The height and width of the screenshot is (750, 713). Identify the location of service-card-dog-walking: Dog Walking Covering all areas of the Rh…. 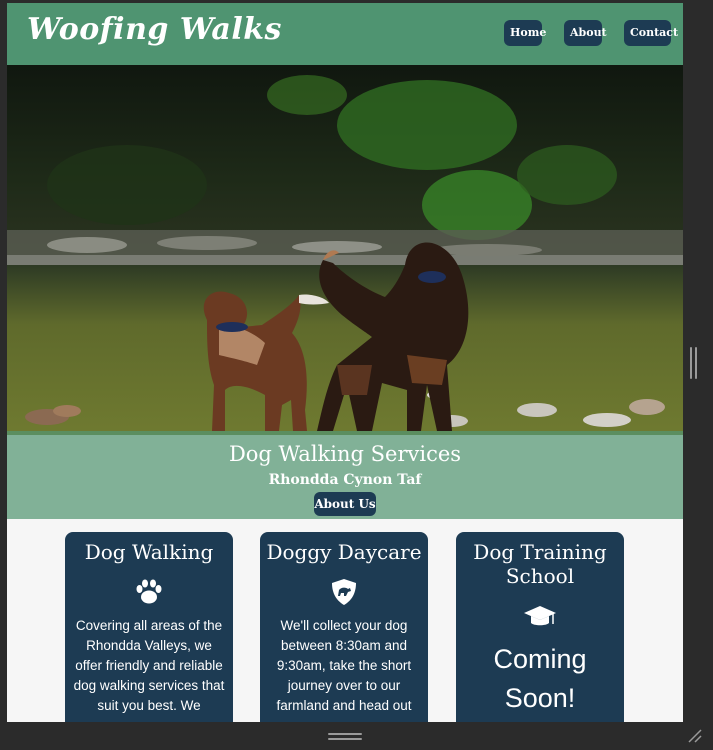
(149, 627).